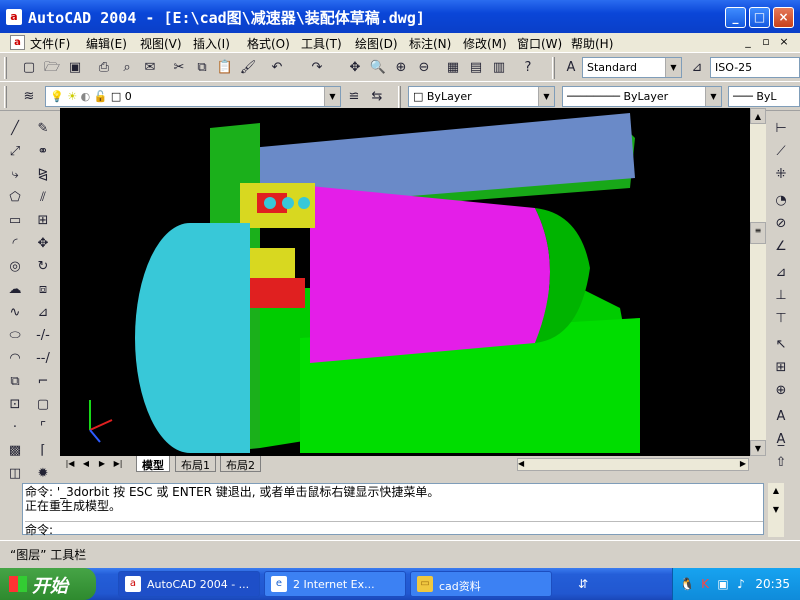 This screenshot has width=800, height=600. Describe the element at coordinates (195, 464) in the screenshot. I see `tab-layout1: 布局1` at that location.